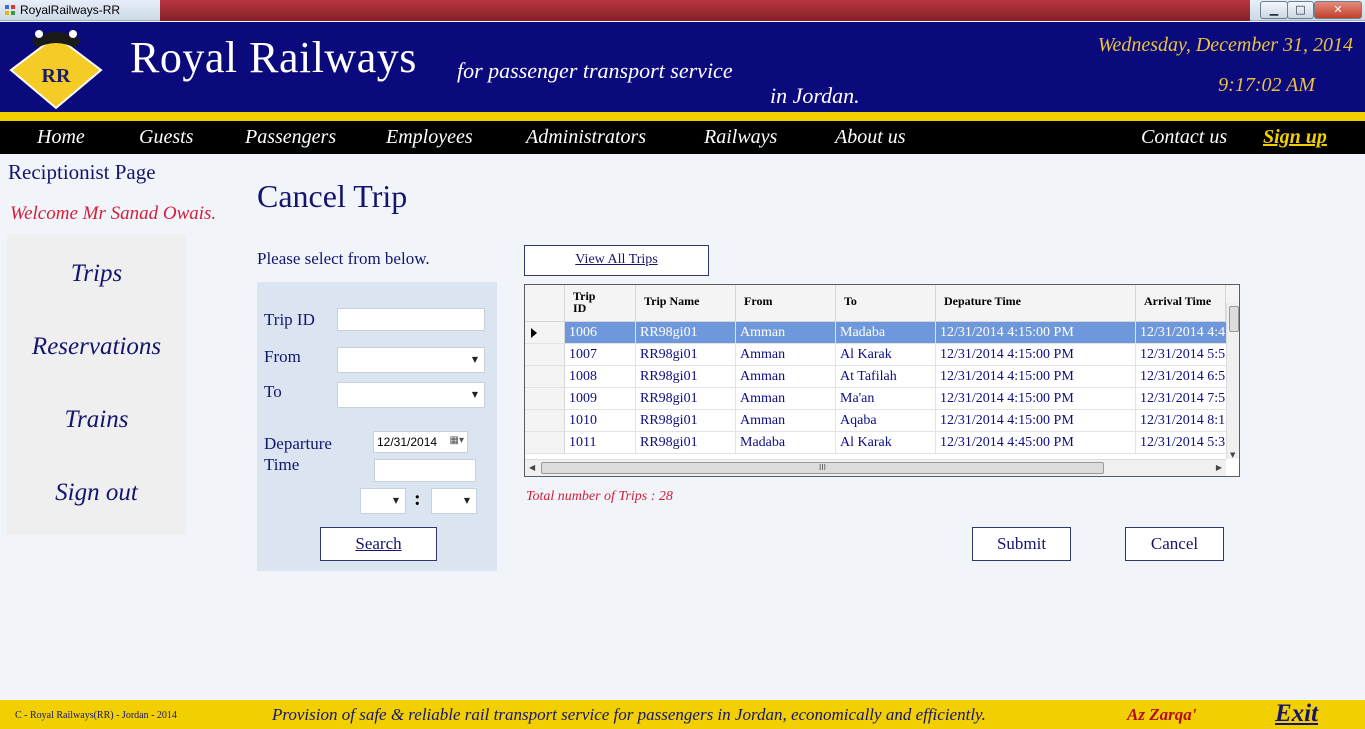 The image size is (1365, 729). Describe the element at coordinates (1036, 443) in the screenshot. I see `cell-departure: 12/31/2014 4:45:00 PM` at that location.